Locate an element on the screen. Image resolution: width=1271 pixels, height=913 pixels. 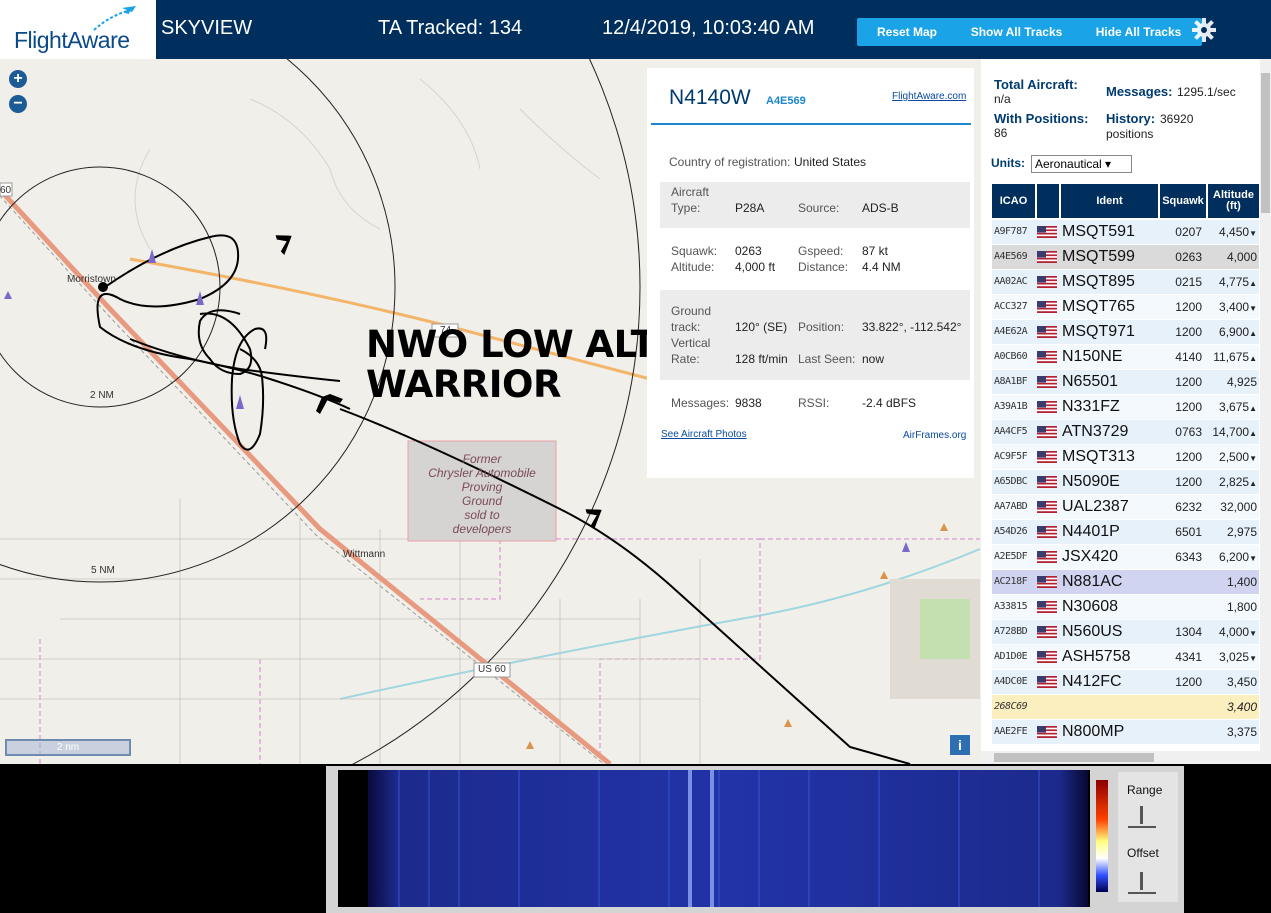
waterfall-spectrum is located at coordinates (714, 838).